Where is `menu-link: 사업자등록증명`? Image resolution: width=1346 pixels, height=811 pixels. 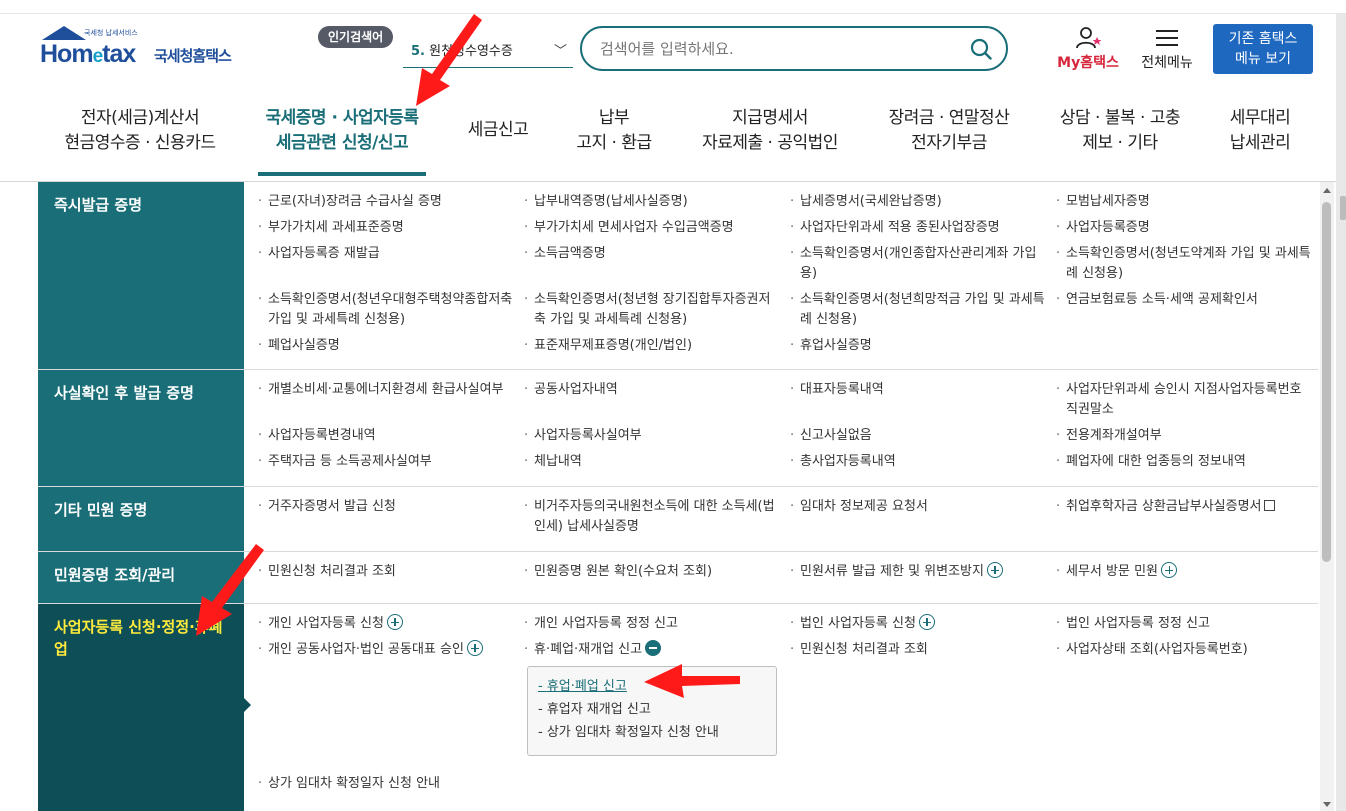 menu-link: 사업자등록증명 is located at coordinates (1187, 228).